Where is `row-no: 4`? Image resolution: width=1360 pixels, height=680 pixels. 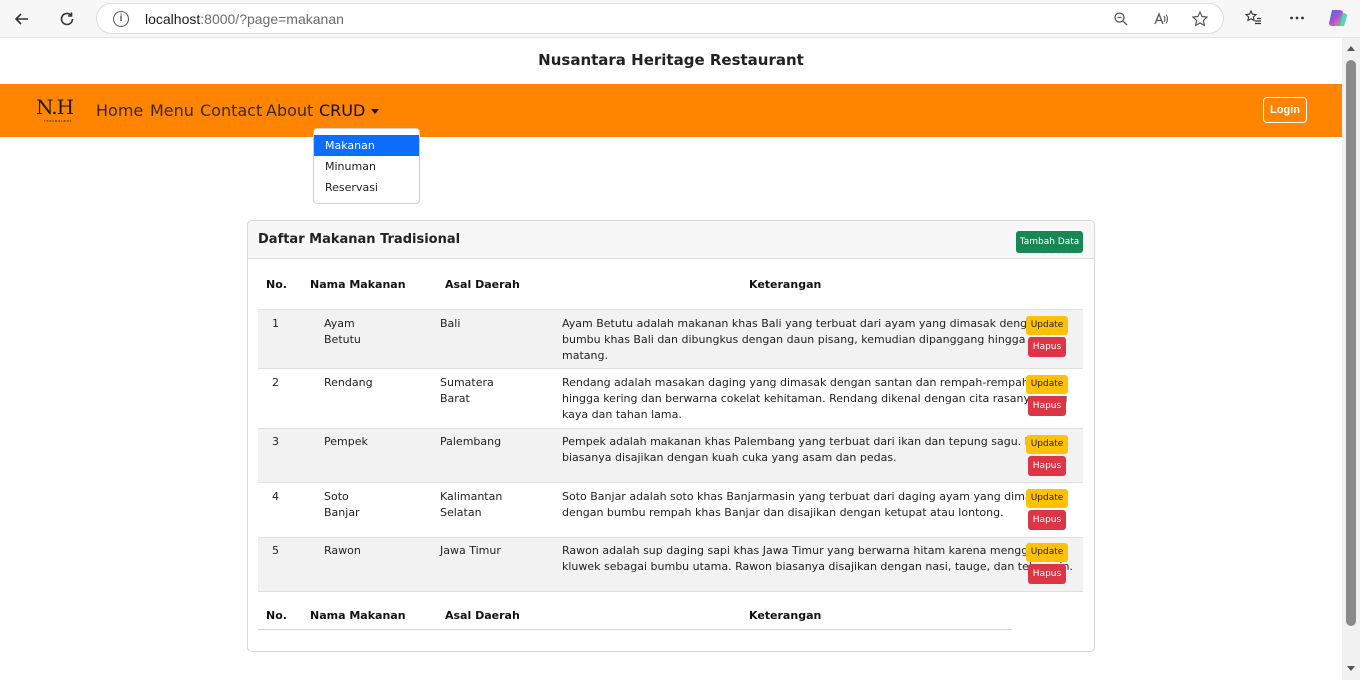
row-no: 4 is located at coordinates (275, 496).